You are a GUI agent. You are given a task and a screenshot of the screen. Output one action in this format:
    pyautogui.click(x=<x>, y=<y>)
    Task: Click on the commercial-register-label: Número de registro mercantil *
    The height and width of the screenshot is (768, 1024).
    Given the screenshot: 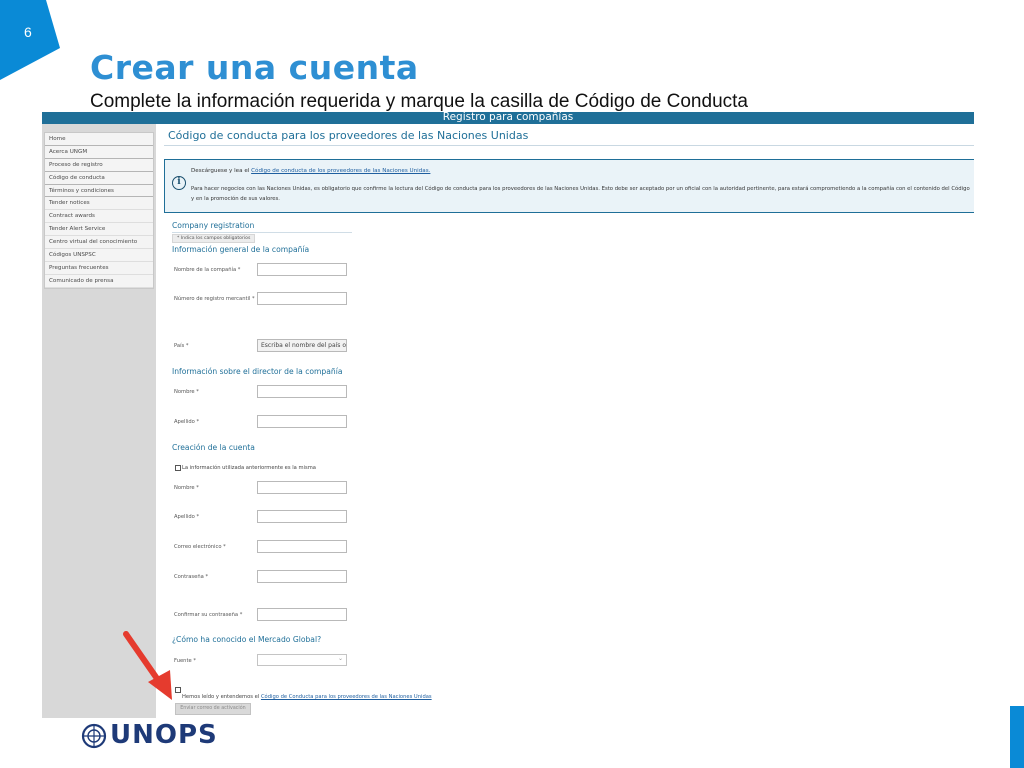 What is the action you would take?
    pyautogui.click(x=214, y=299)
    